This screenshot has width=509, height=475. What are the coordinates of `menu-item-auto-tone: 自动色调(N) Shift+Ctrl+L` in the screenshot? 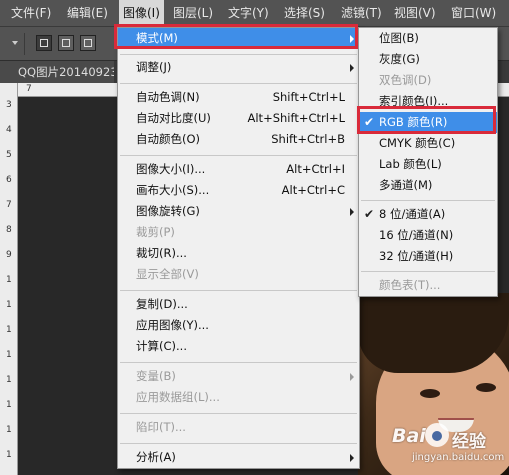 It's located at (238, 97).